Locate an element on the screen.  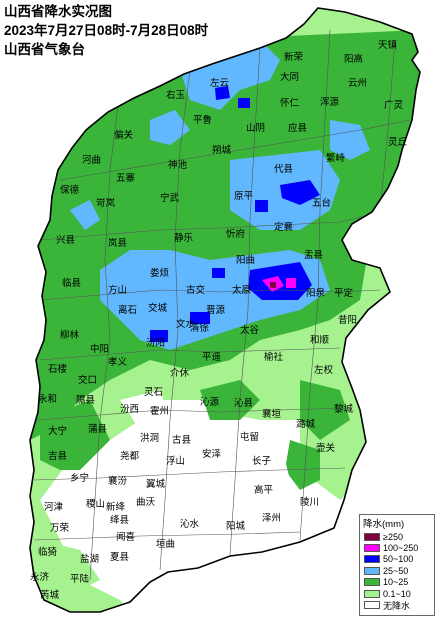
county-label: 繁峙 is located at coordinates (336, 158).